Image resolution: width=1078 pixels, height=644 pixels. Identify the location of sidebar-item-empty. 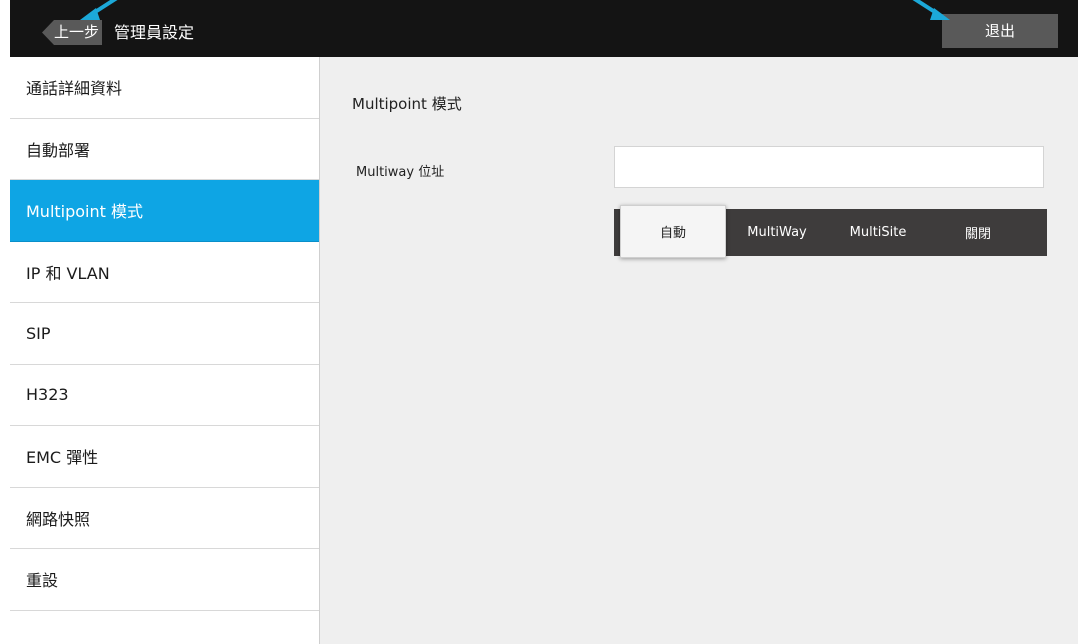
(164, 627).